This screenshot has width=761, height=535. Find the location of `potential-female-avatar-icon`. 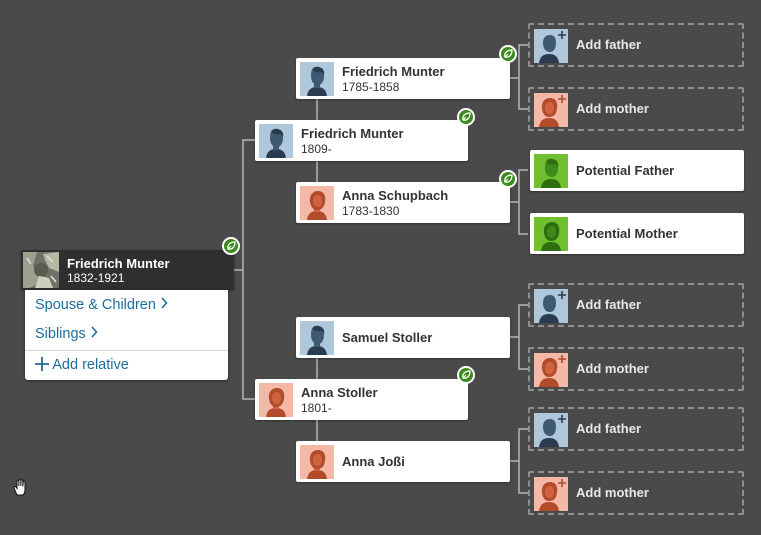

potential-female-avatar-icon is located at coordinates (551, 234).